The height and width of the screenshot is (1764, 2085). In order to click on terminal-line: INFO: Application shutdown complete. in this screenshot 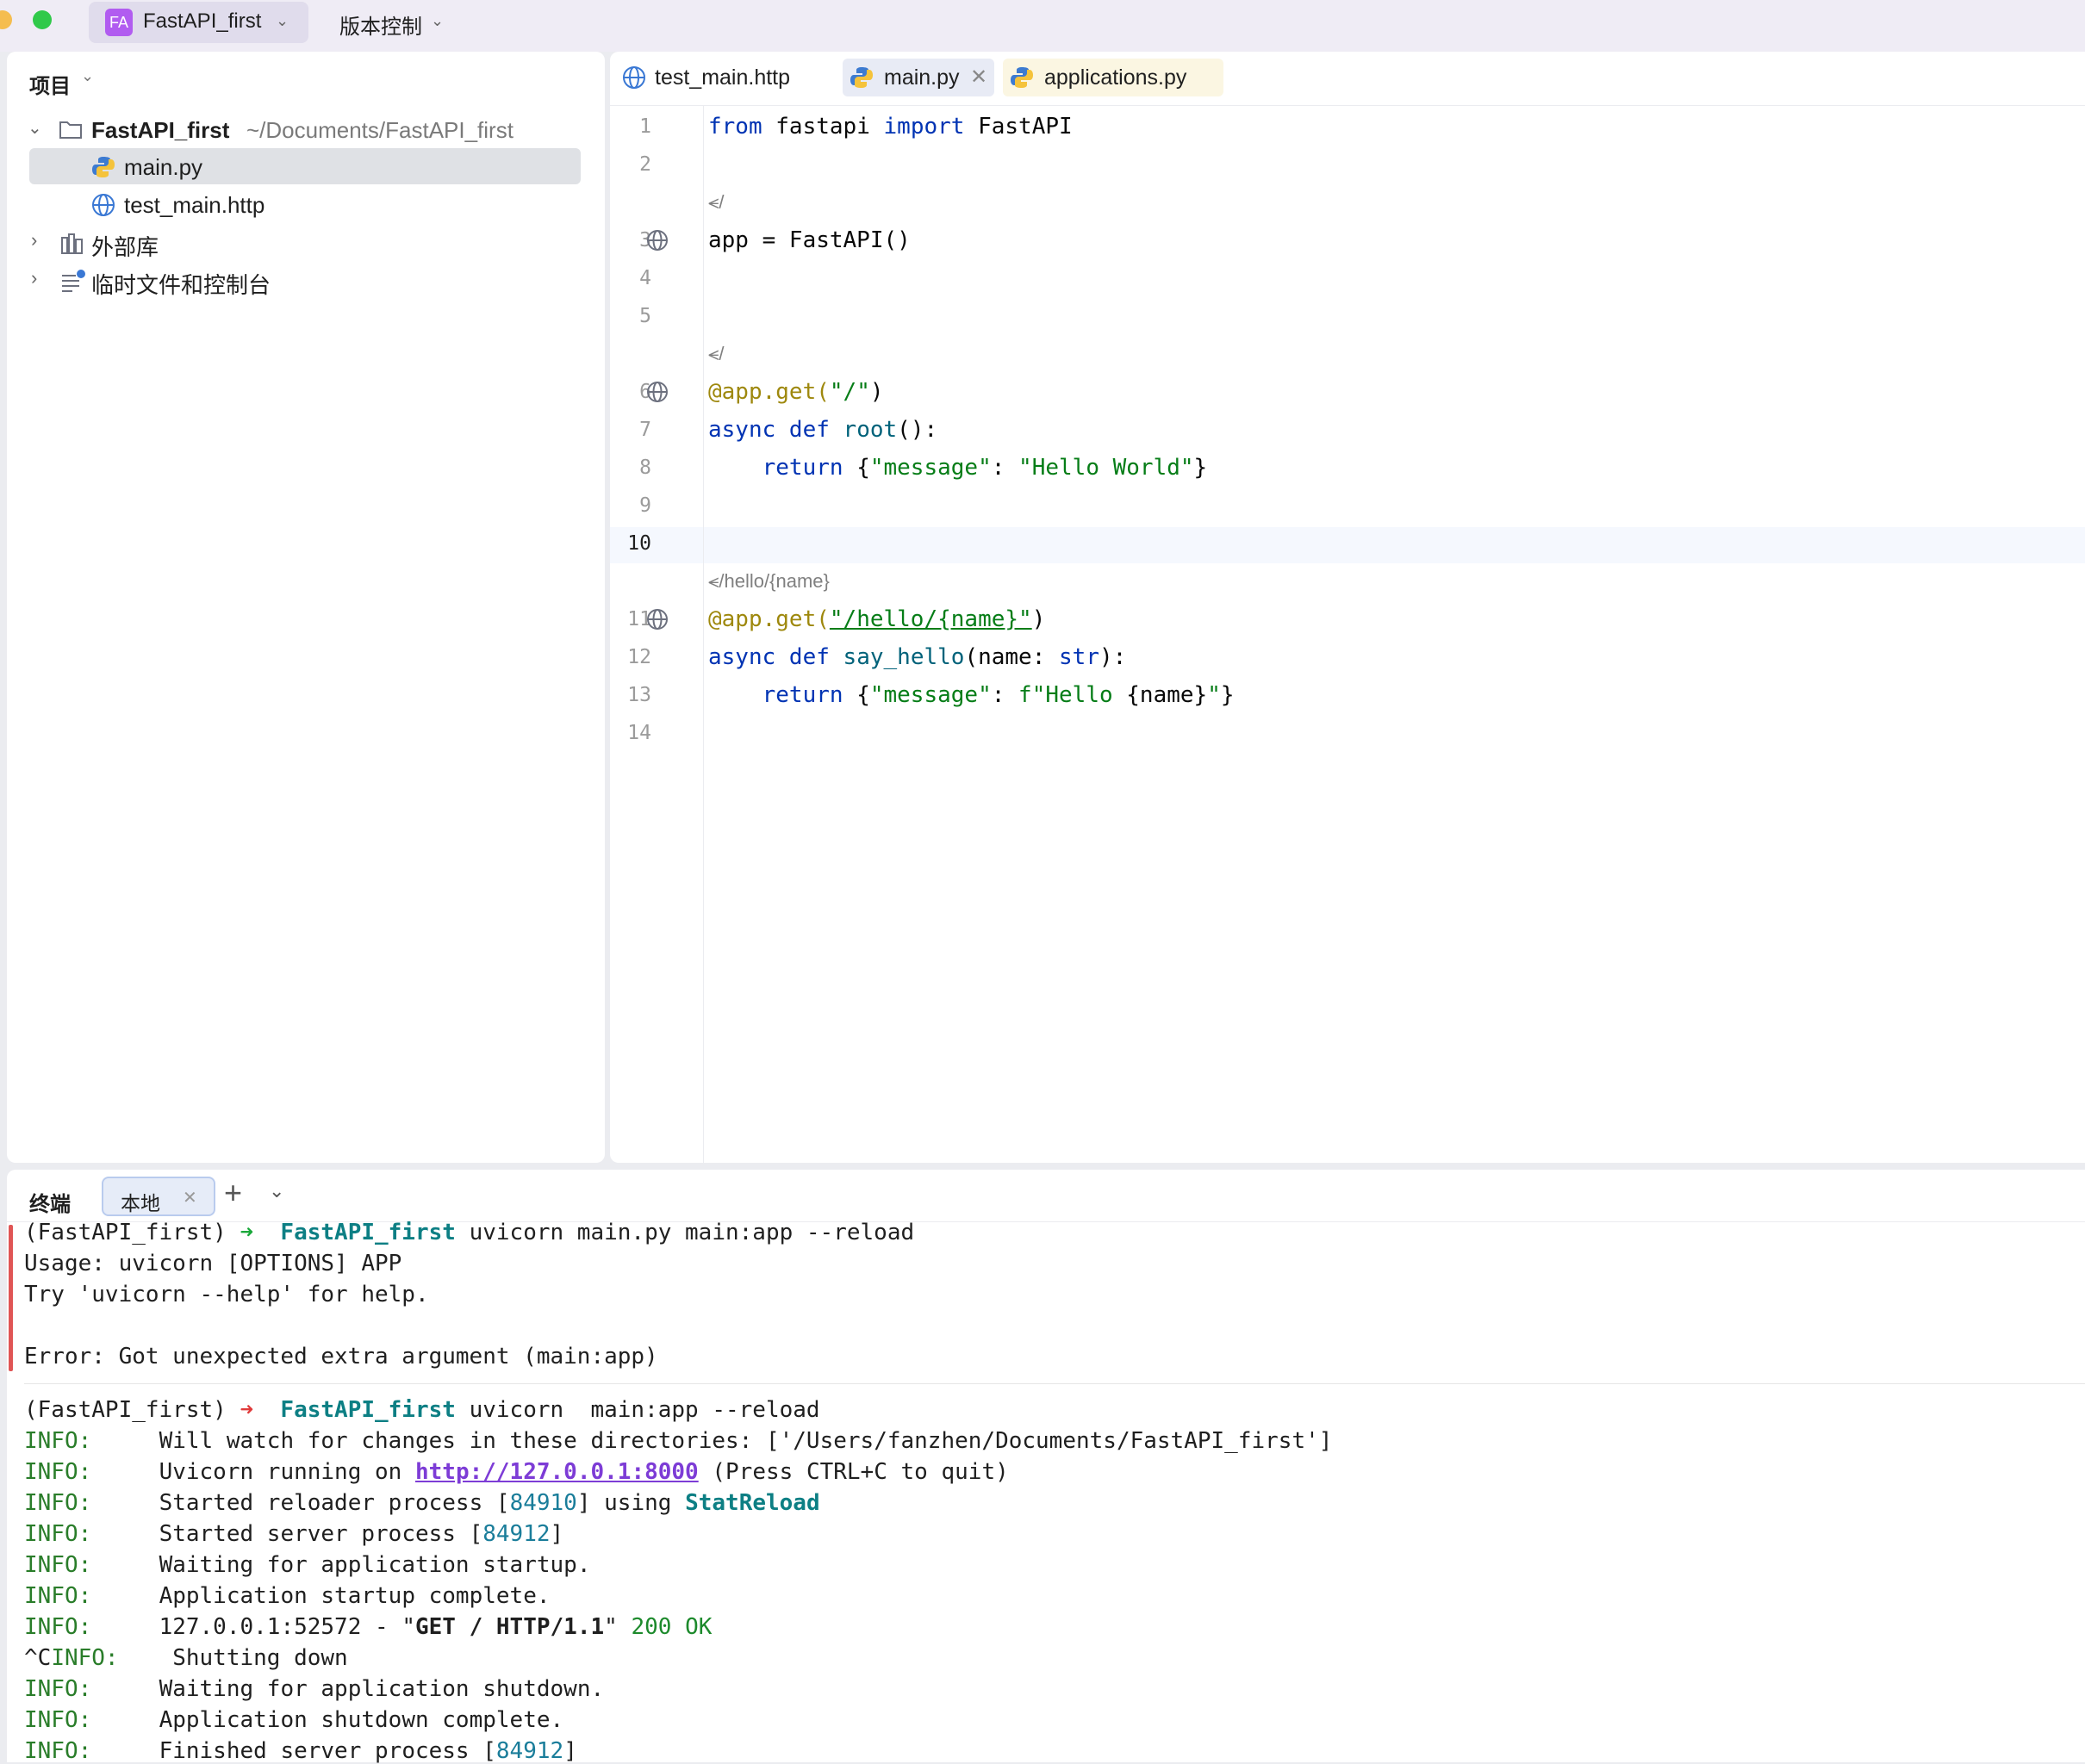, I will do `click(294, 1720)`.